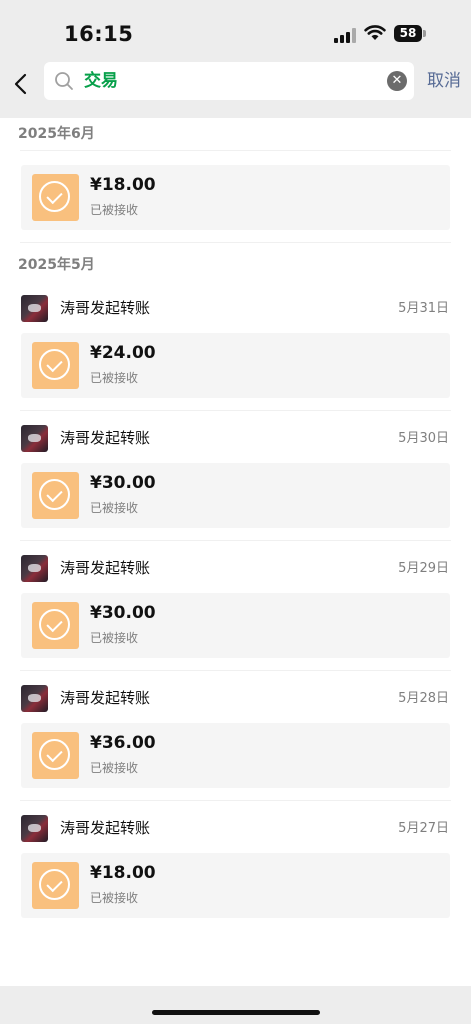 This screenshot has height=1024, width=471. Describe the element at coordinates (423, 828) in the screenshot. I see `transfer-date: 5月27日` at that location.